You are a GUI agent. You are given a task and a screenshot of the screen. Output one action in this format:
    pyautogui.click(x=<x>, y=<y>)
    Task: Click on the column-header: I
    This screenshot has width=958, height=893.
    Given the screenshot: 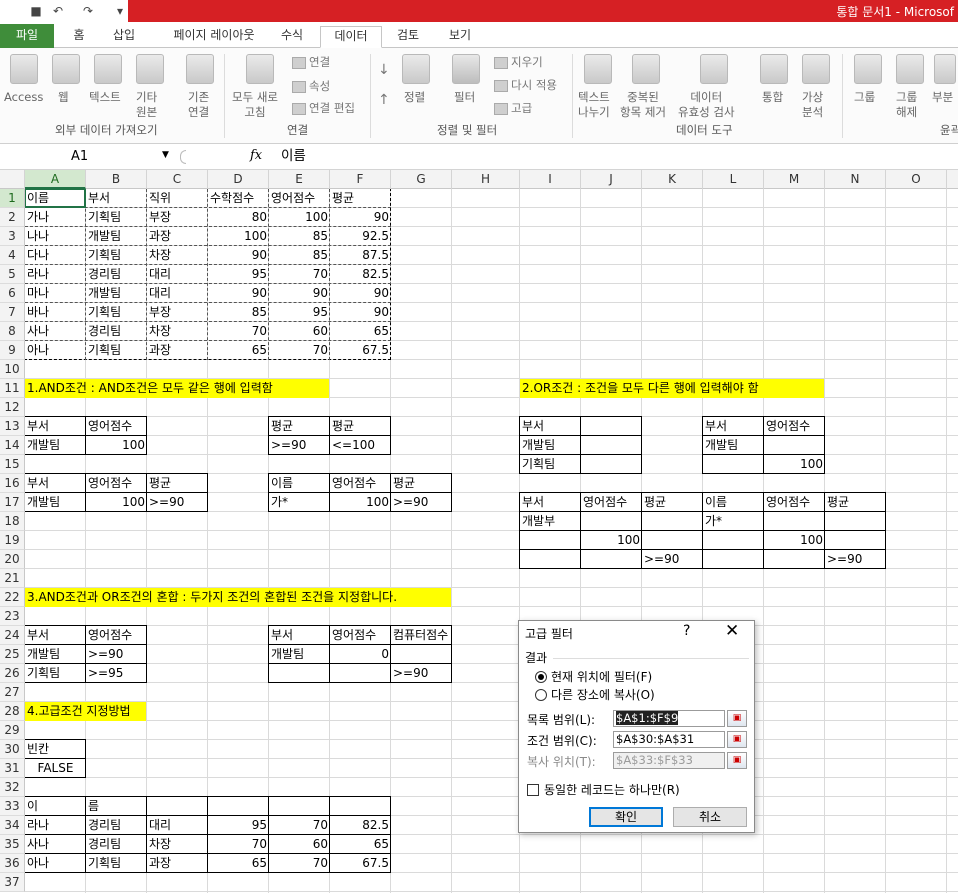 What is the action you would take?
    pyautogui.click(x=550, y=179)
    